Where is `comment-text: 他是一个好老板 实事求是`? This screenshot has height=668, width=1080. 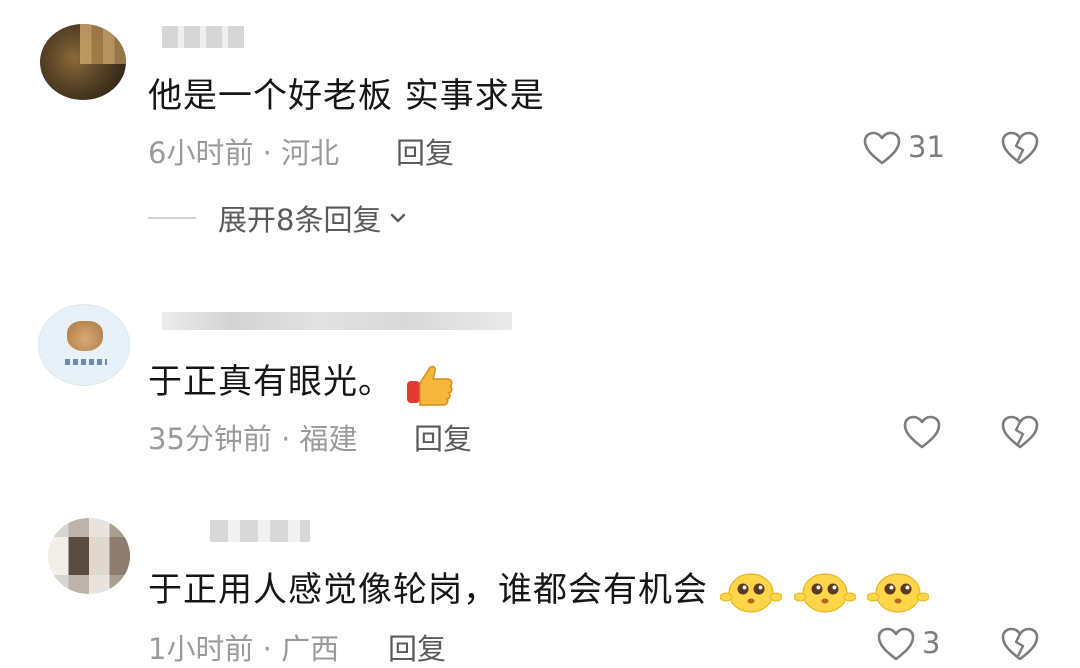 comment-text: 他是一个好老板 实事求是 is located at coordinates (346, 96).